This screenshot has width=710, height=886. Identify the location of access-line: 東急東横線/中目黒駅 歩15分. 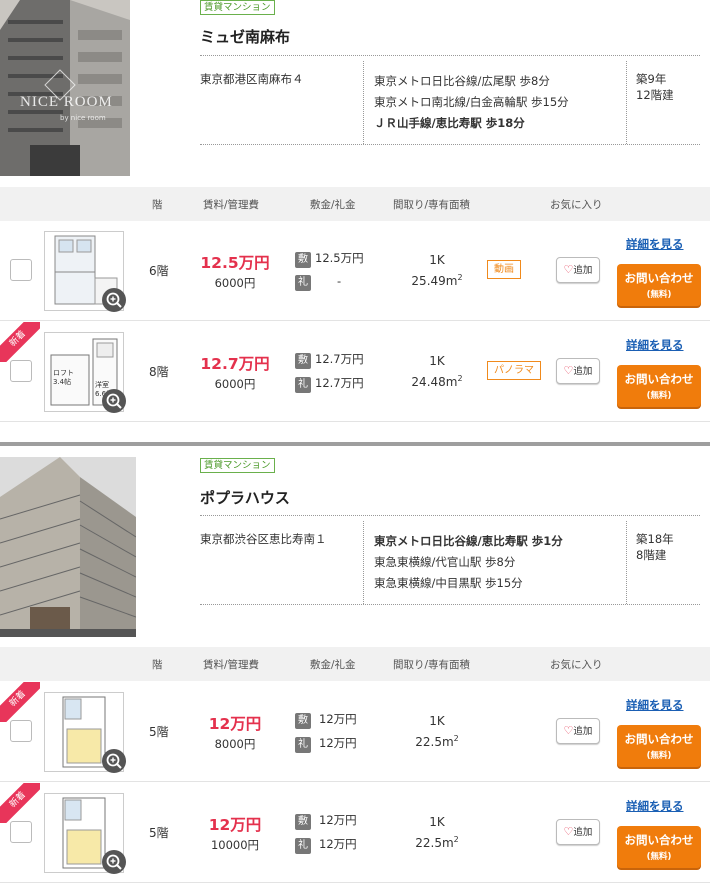
(448, 583).